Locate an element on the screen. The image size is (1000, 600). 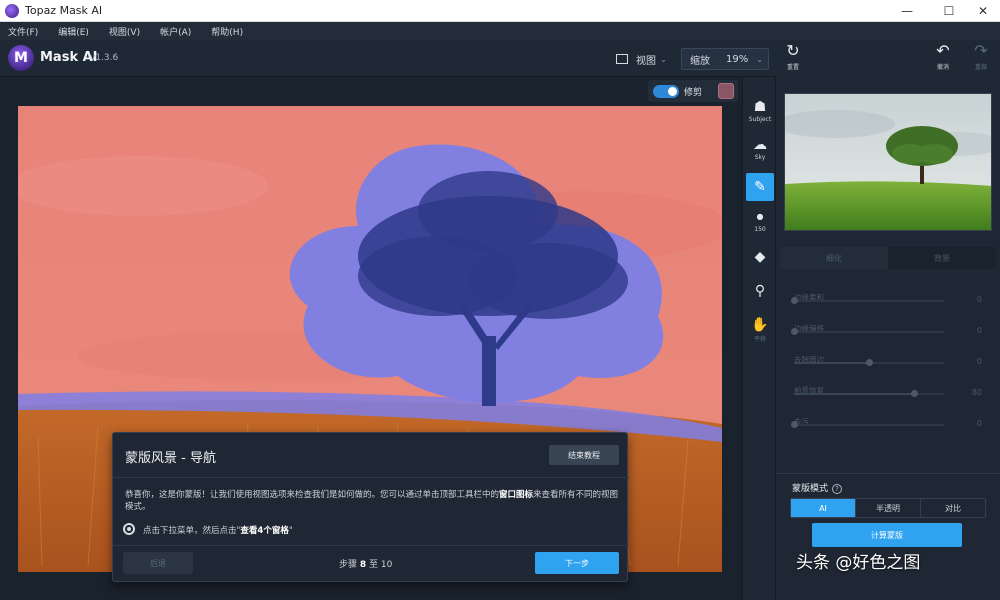
fill-tool: ◆ is located at coordinates (760, 257).